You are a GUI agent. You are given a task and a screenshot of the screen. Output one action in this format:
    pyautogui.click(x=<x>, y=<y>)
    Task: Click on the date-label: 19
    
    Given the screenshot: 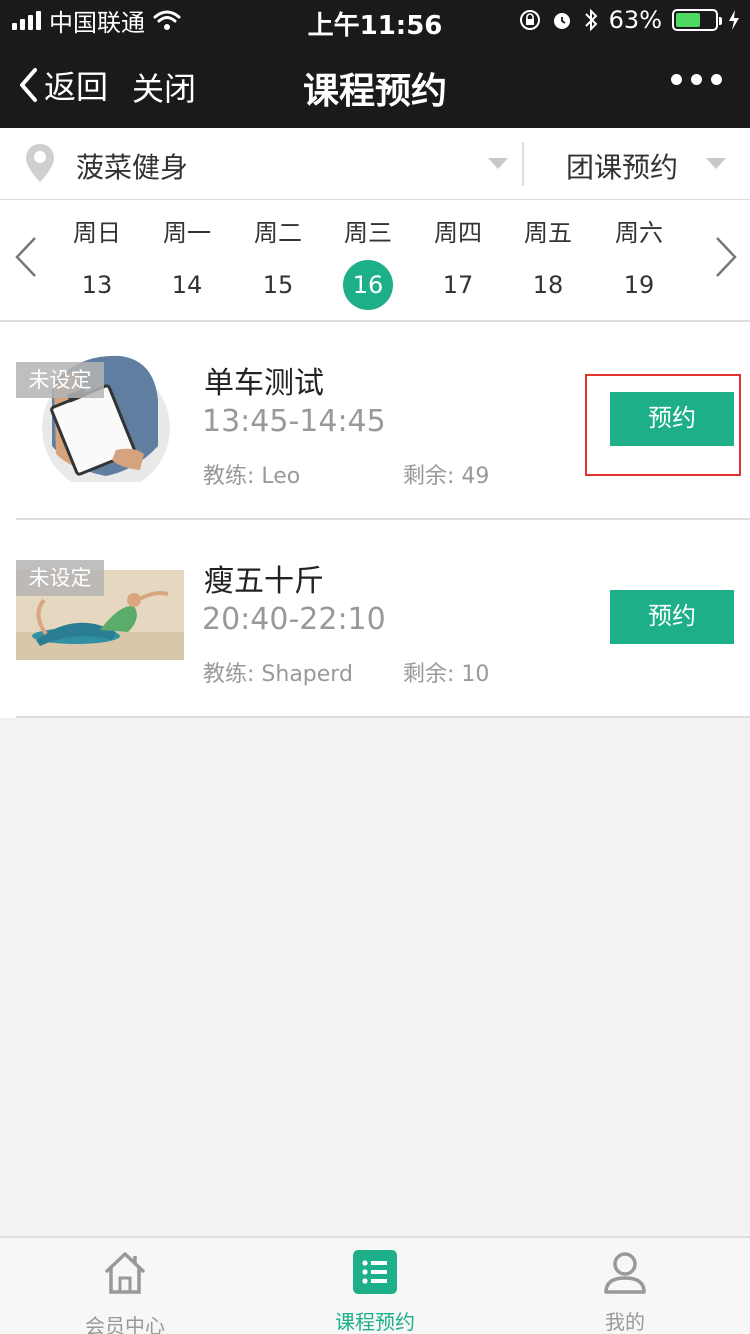 What is the action you would take?
    pyautogui.click(x=639, y=285)
    